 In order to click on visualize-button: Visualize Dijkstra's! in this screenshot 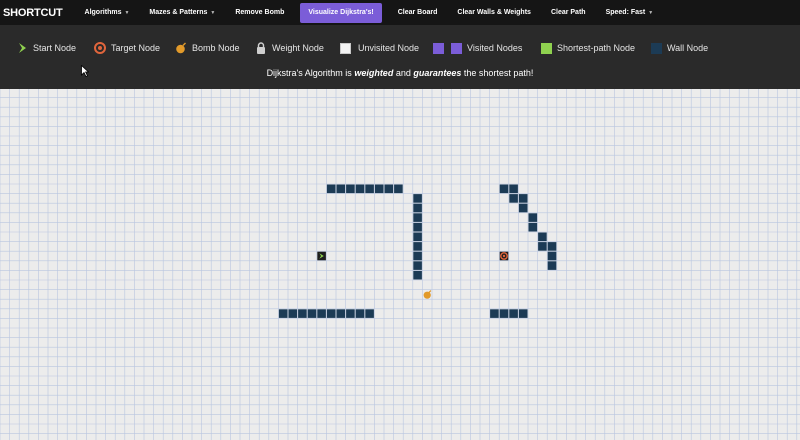, I will do `click(341, 12)`.